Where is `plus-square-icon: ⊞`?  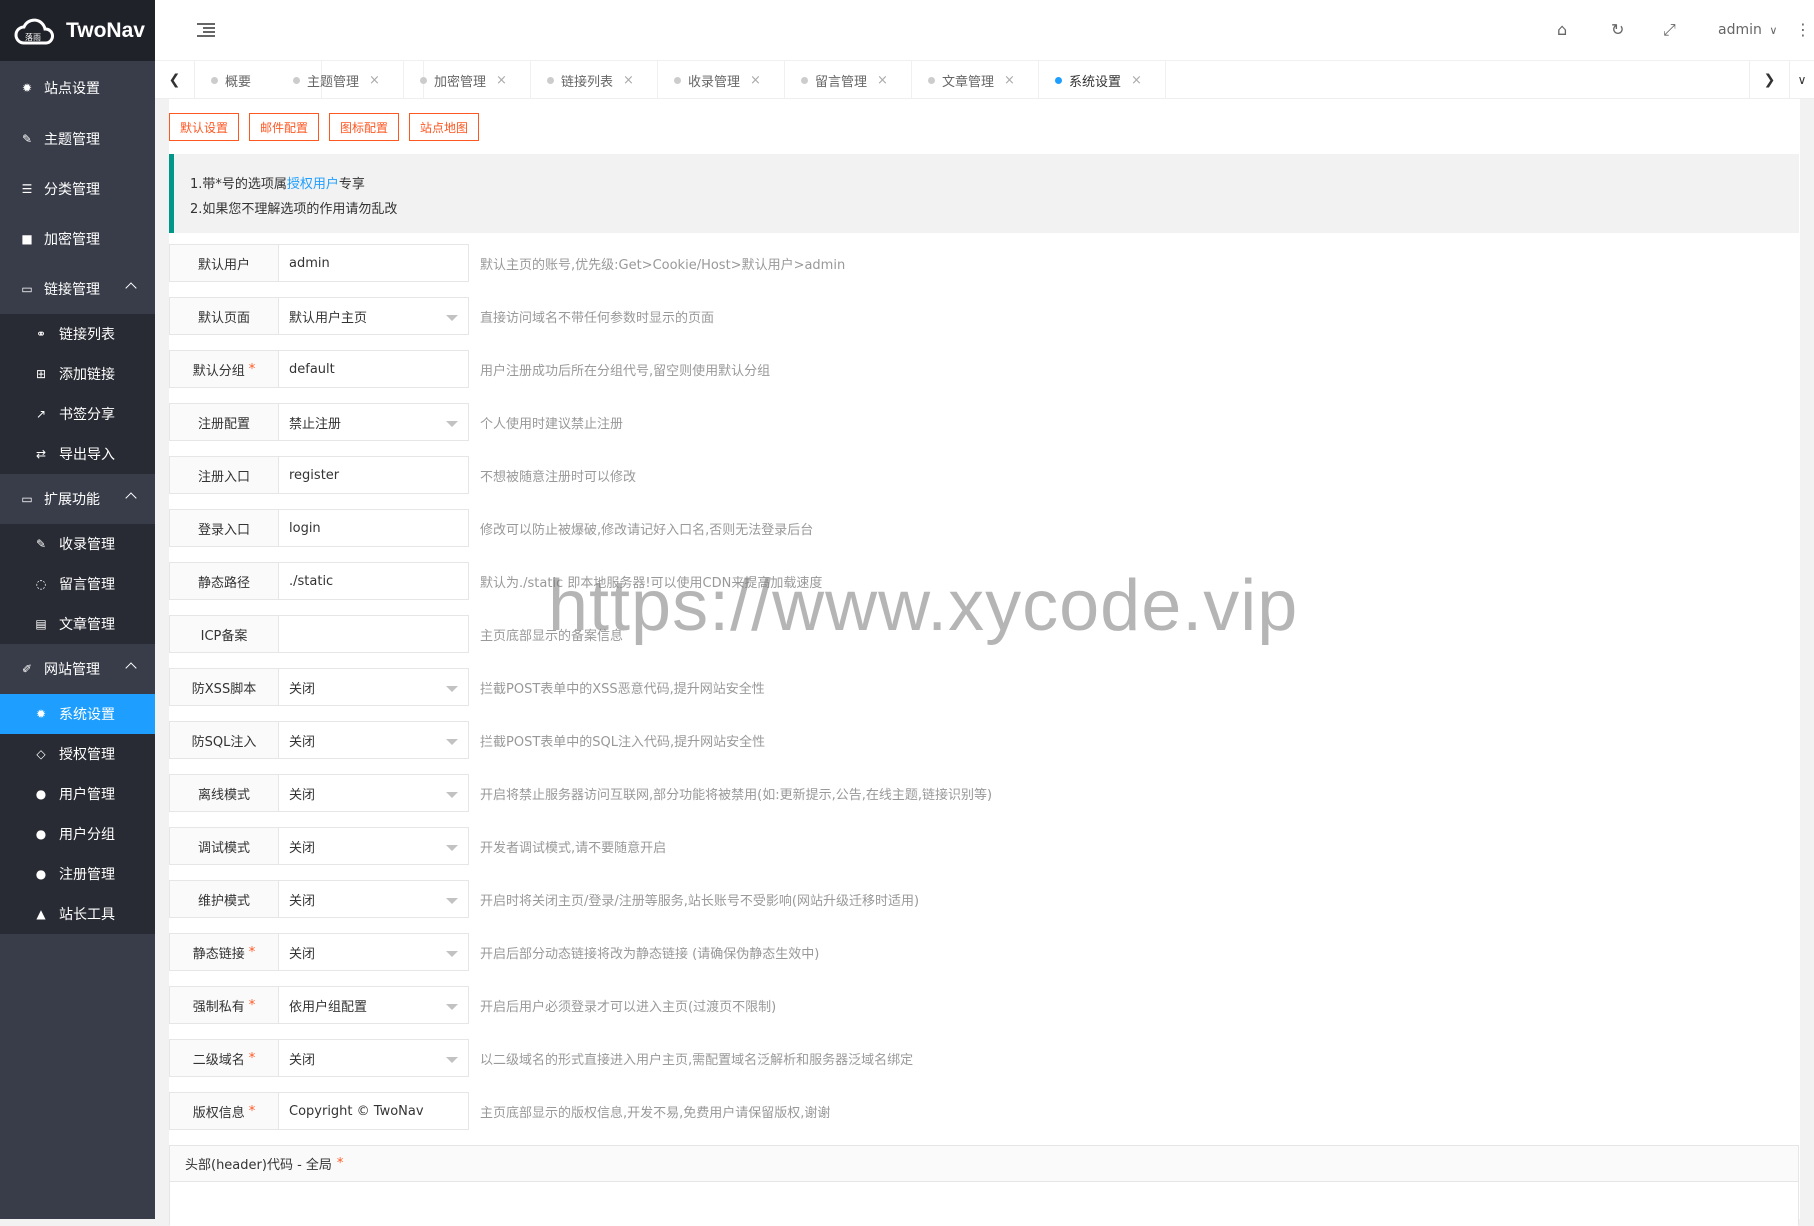
plus-square-icon: ⊞ is located at coordinates (41, 374).